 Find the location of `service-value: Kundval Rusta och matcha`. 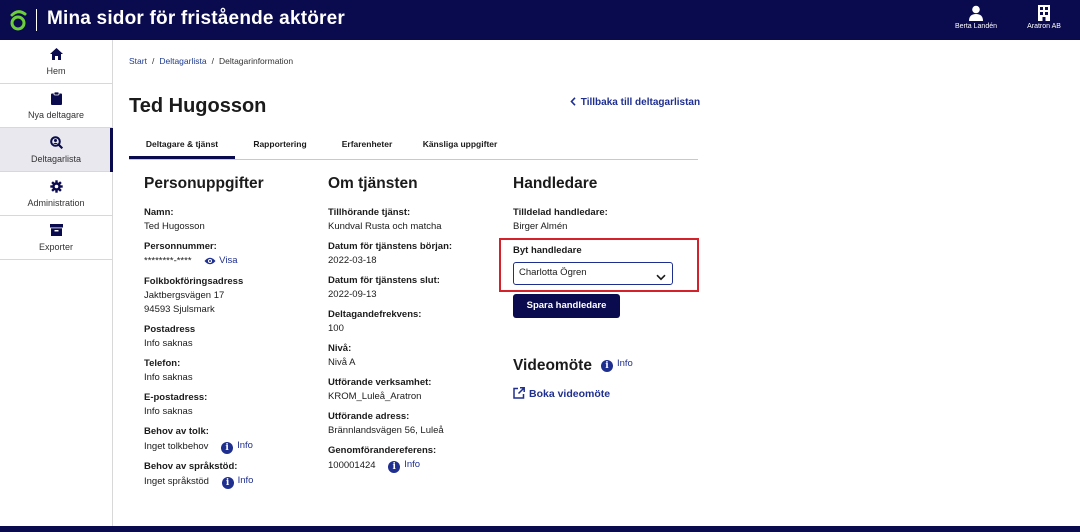

service-value: Kundval Rusta och matcha is located at coordinates (385, 226).